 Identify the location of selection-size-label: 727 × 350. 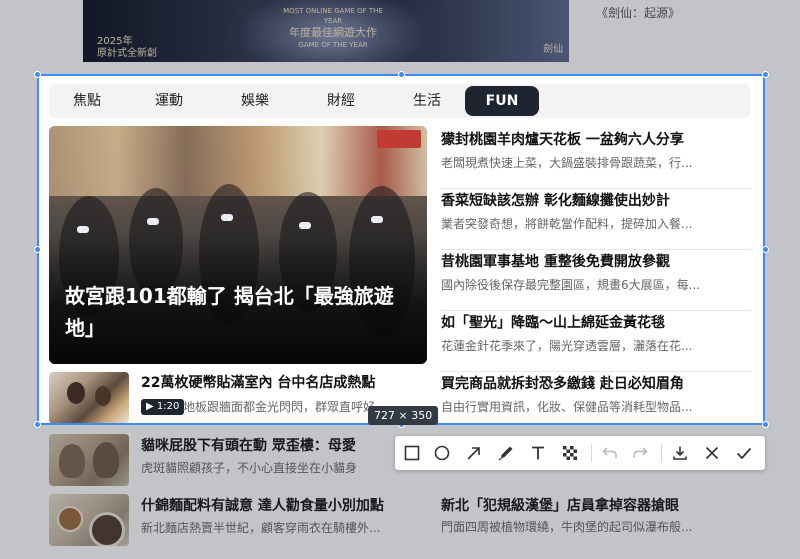
(403, 415).